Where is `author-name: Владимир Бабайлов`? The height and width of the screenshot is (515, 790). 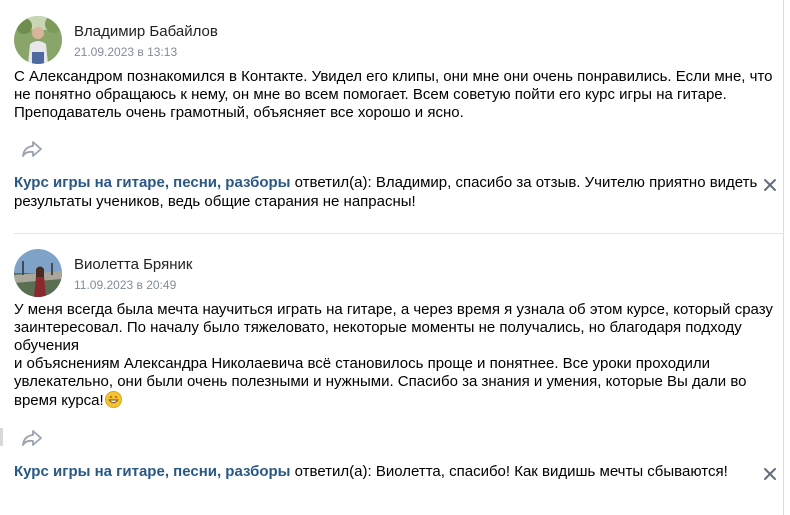
author-name: Владимир Бабайлов is located at coordinates (146, 31).